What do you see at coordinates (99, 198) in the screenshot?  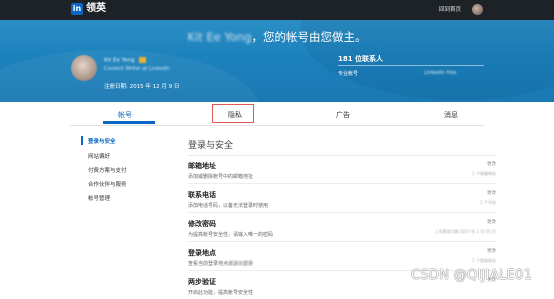 I see `sidebar-item-account-management: 帐号管理` at bounding box center [99, 198].